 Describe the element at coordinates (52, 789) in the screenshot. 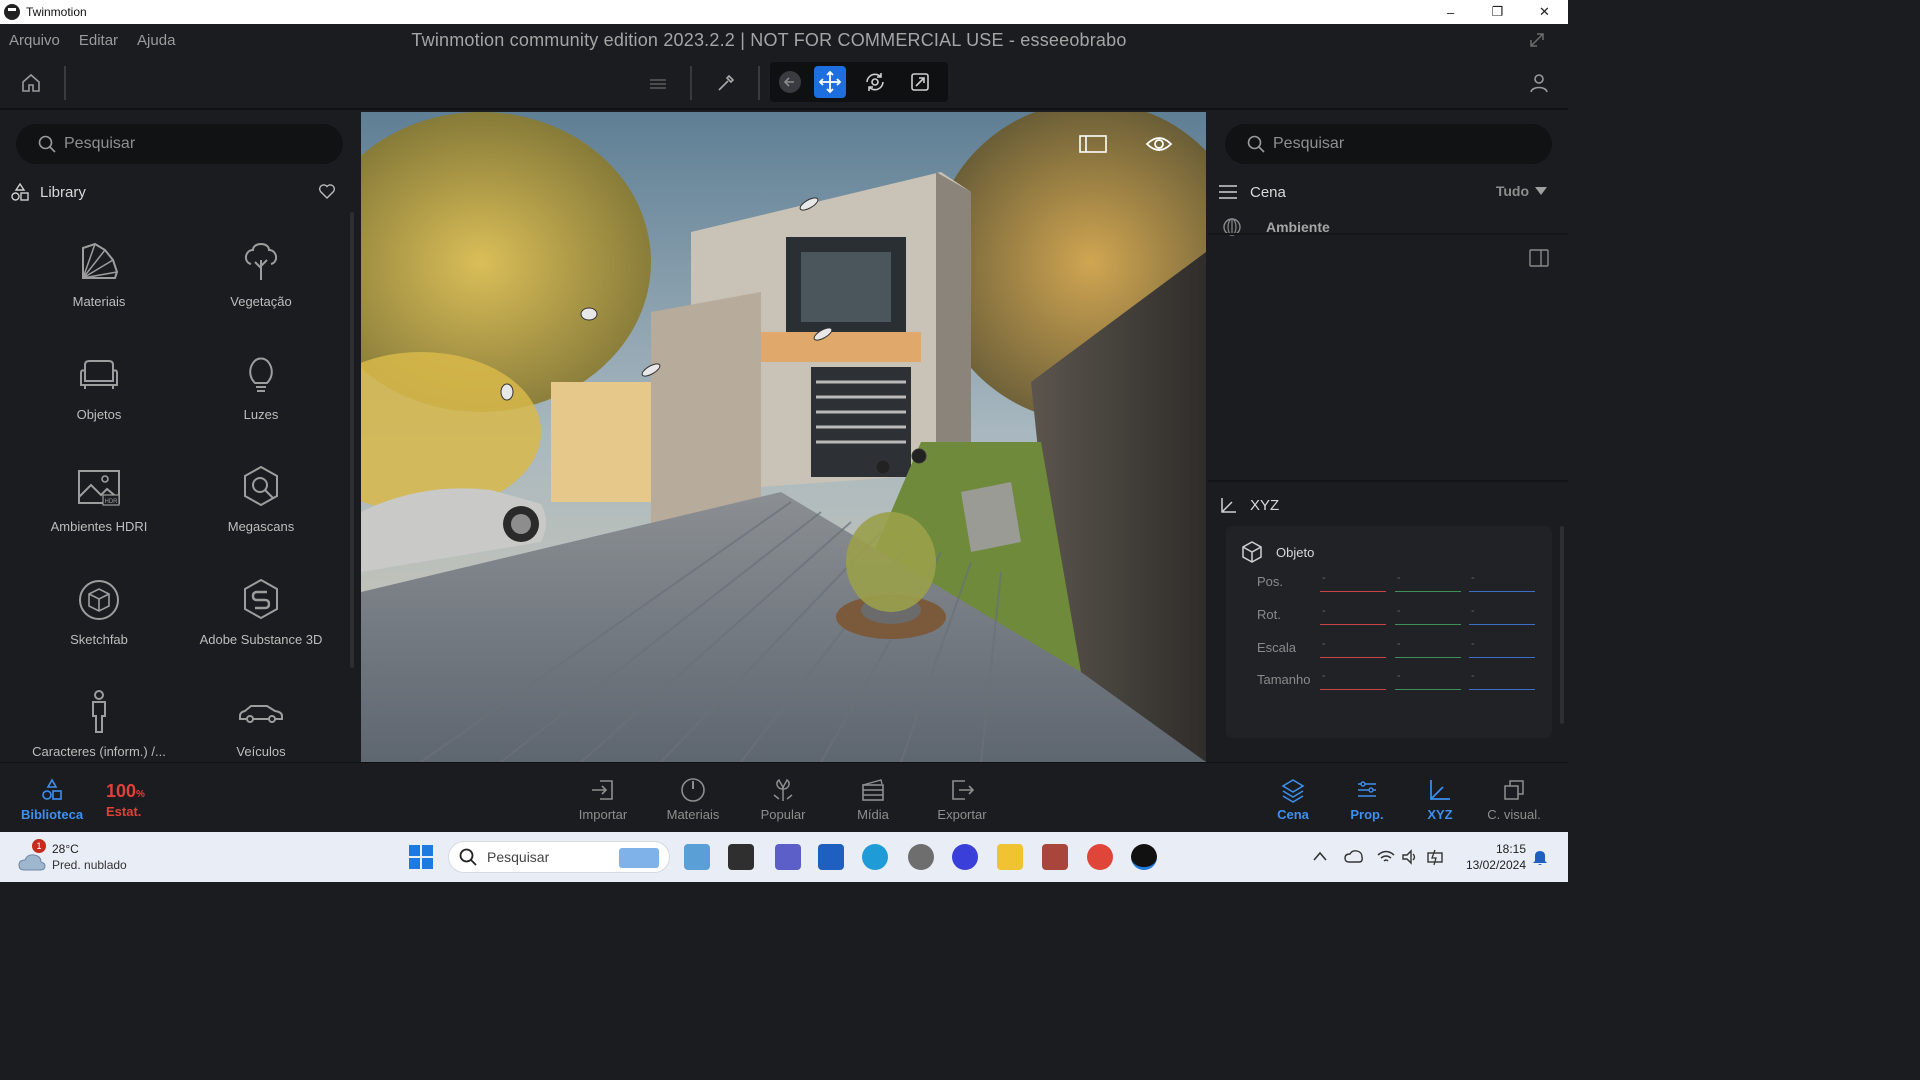

I see `library-icon` at that location.